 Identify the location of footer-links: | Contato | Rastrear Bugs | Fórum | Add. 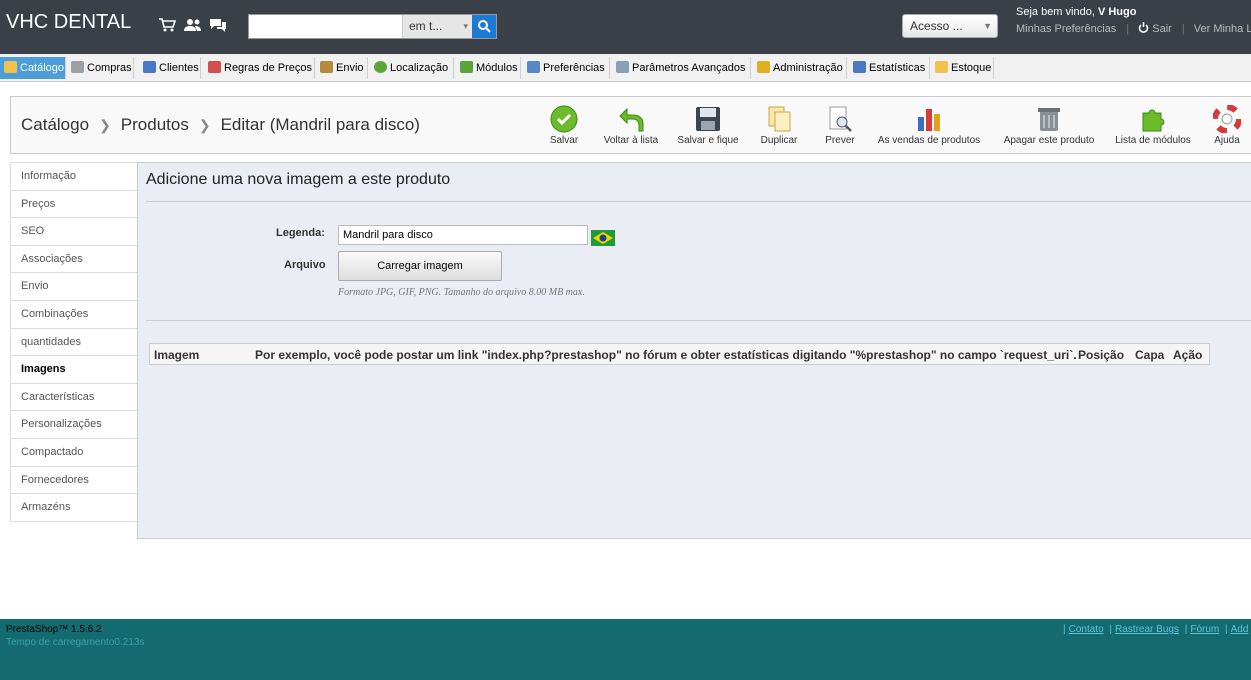
(1156, 629).